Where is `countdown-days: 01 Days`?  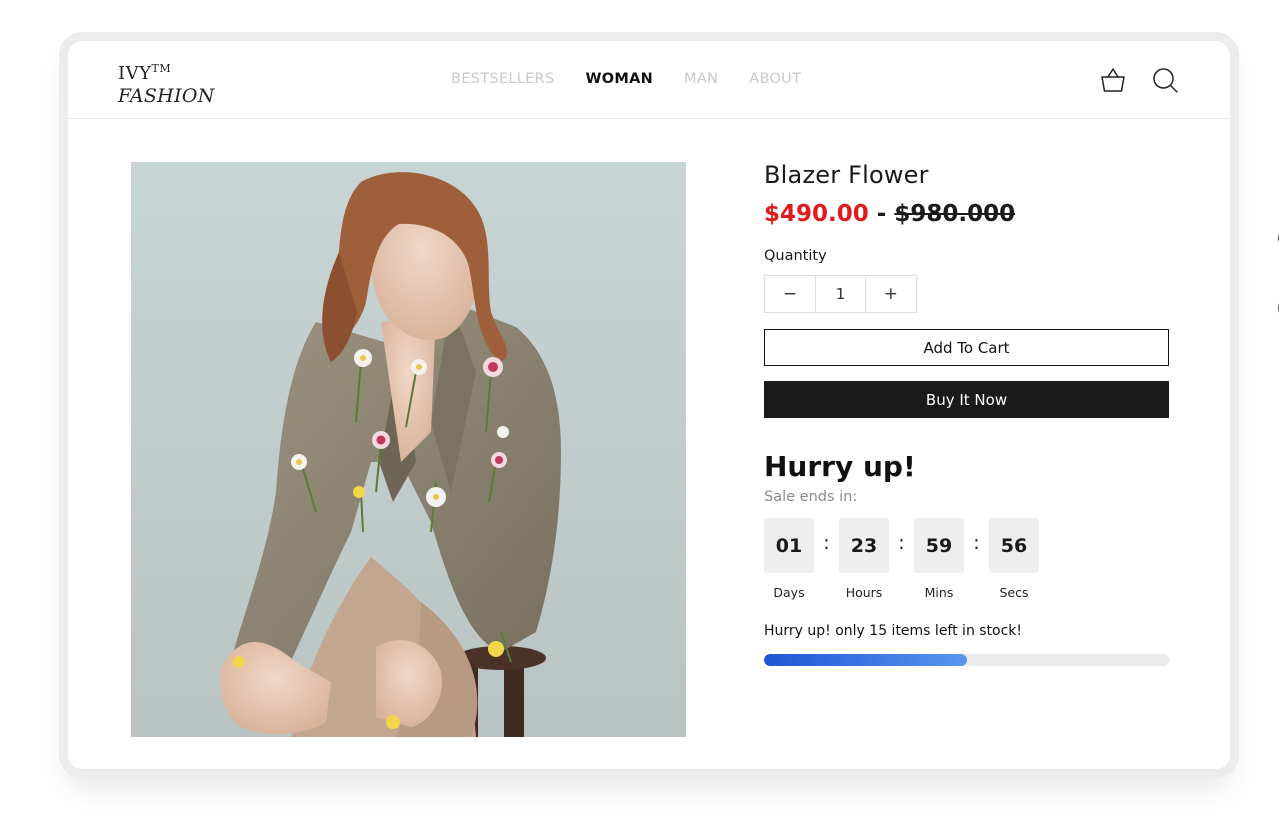
countdown-days: 01 Days is located at coordinates (789, 559).